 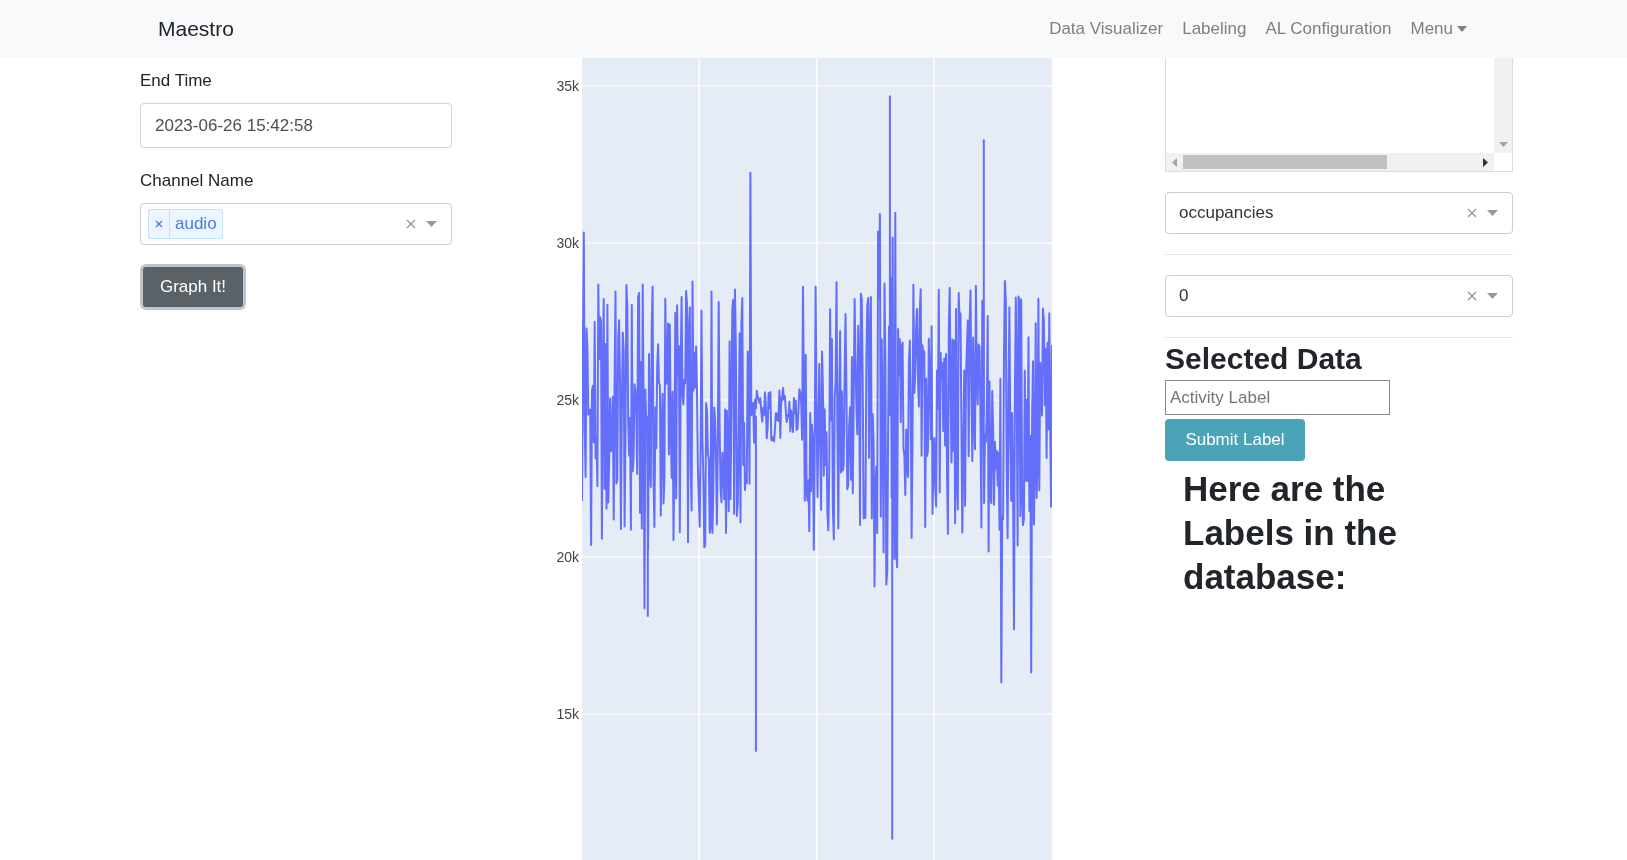 What do you see at coordinates (1214, 29) in the screenshot?
I see `nav-link: Labeling` at bounding box center [1214, 29].